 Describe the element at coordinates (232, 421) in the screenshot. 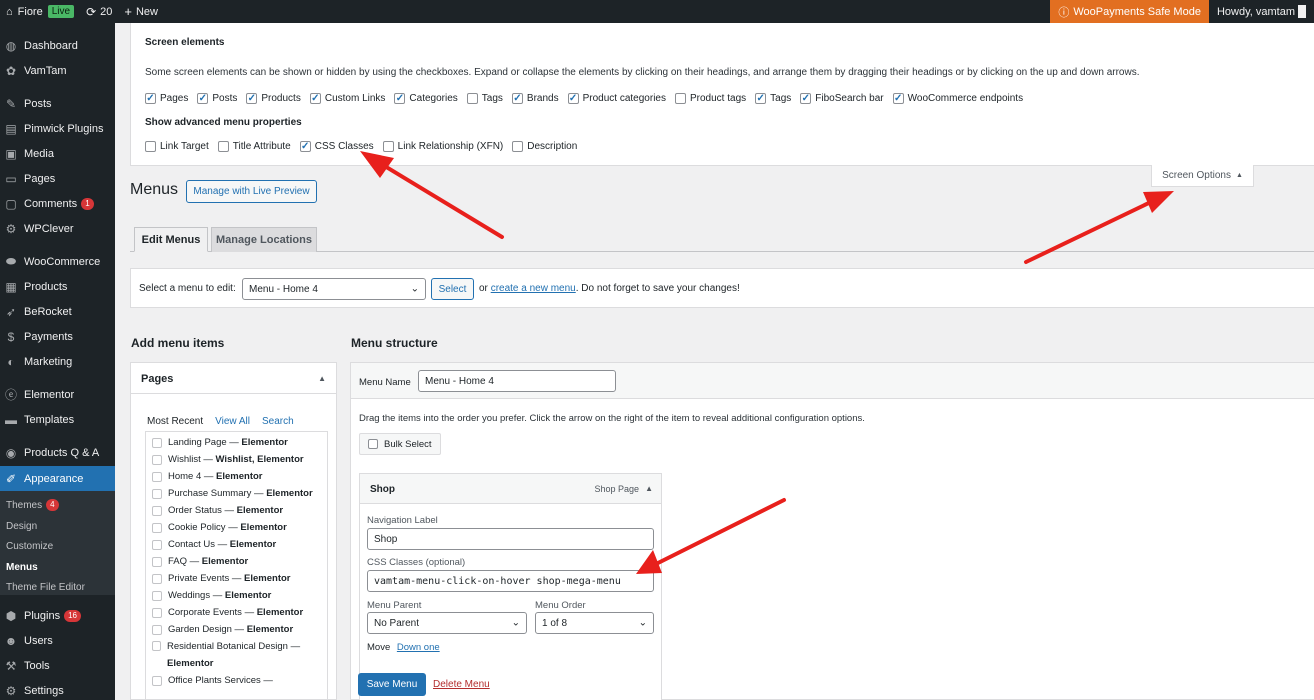

I see `tab-view-all: View All` at that location.